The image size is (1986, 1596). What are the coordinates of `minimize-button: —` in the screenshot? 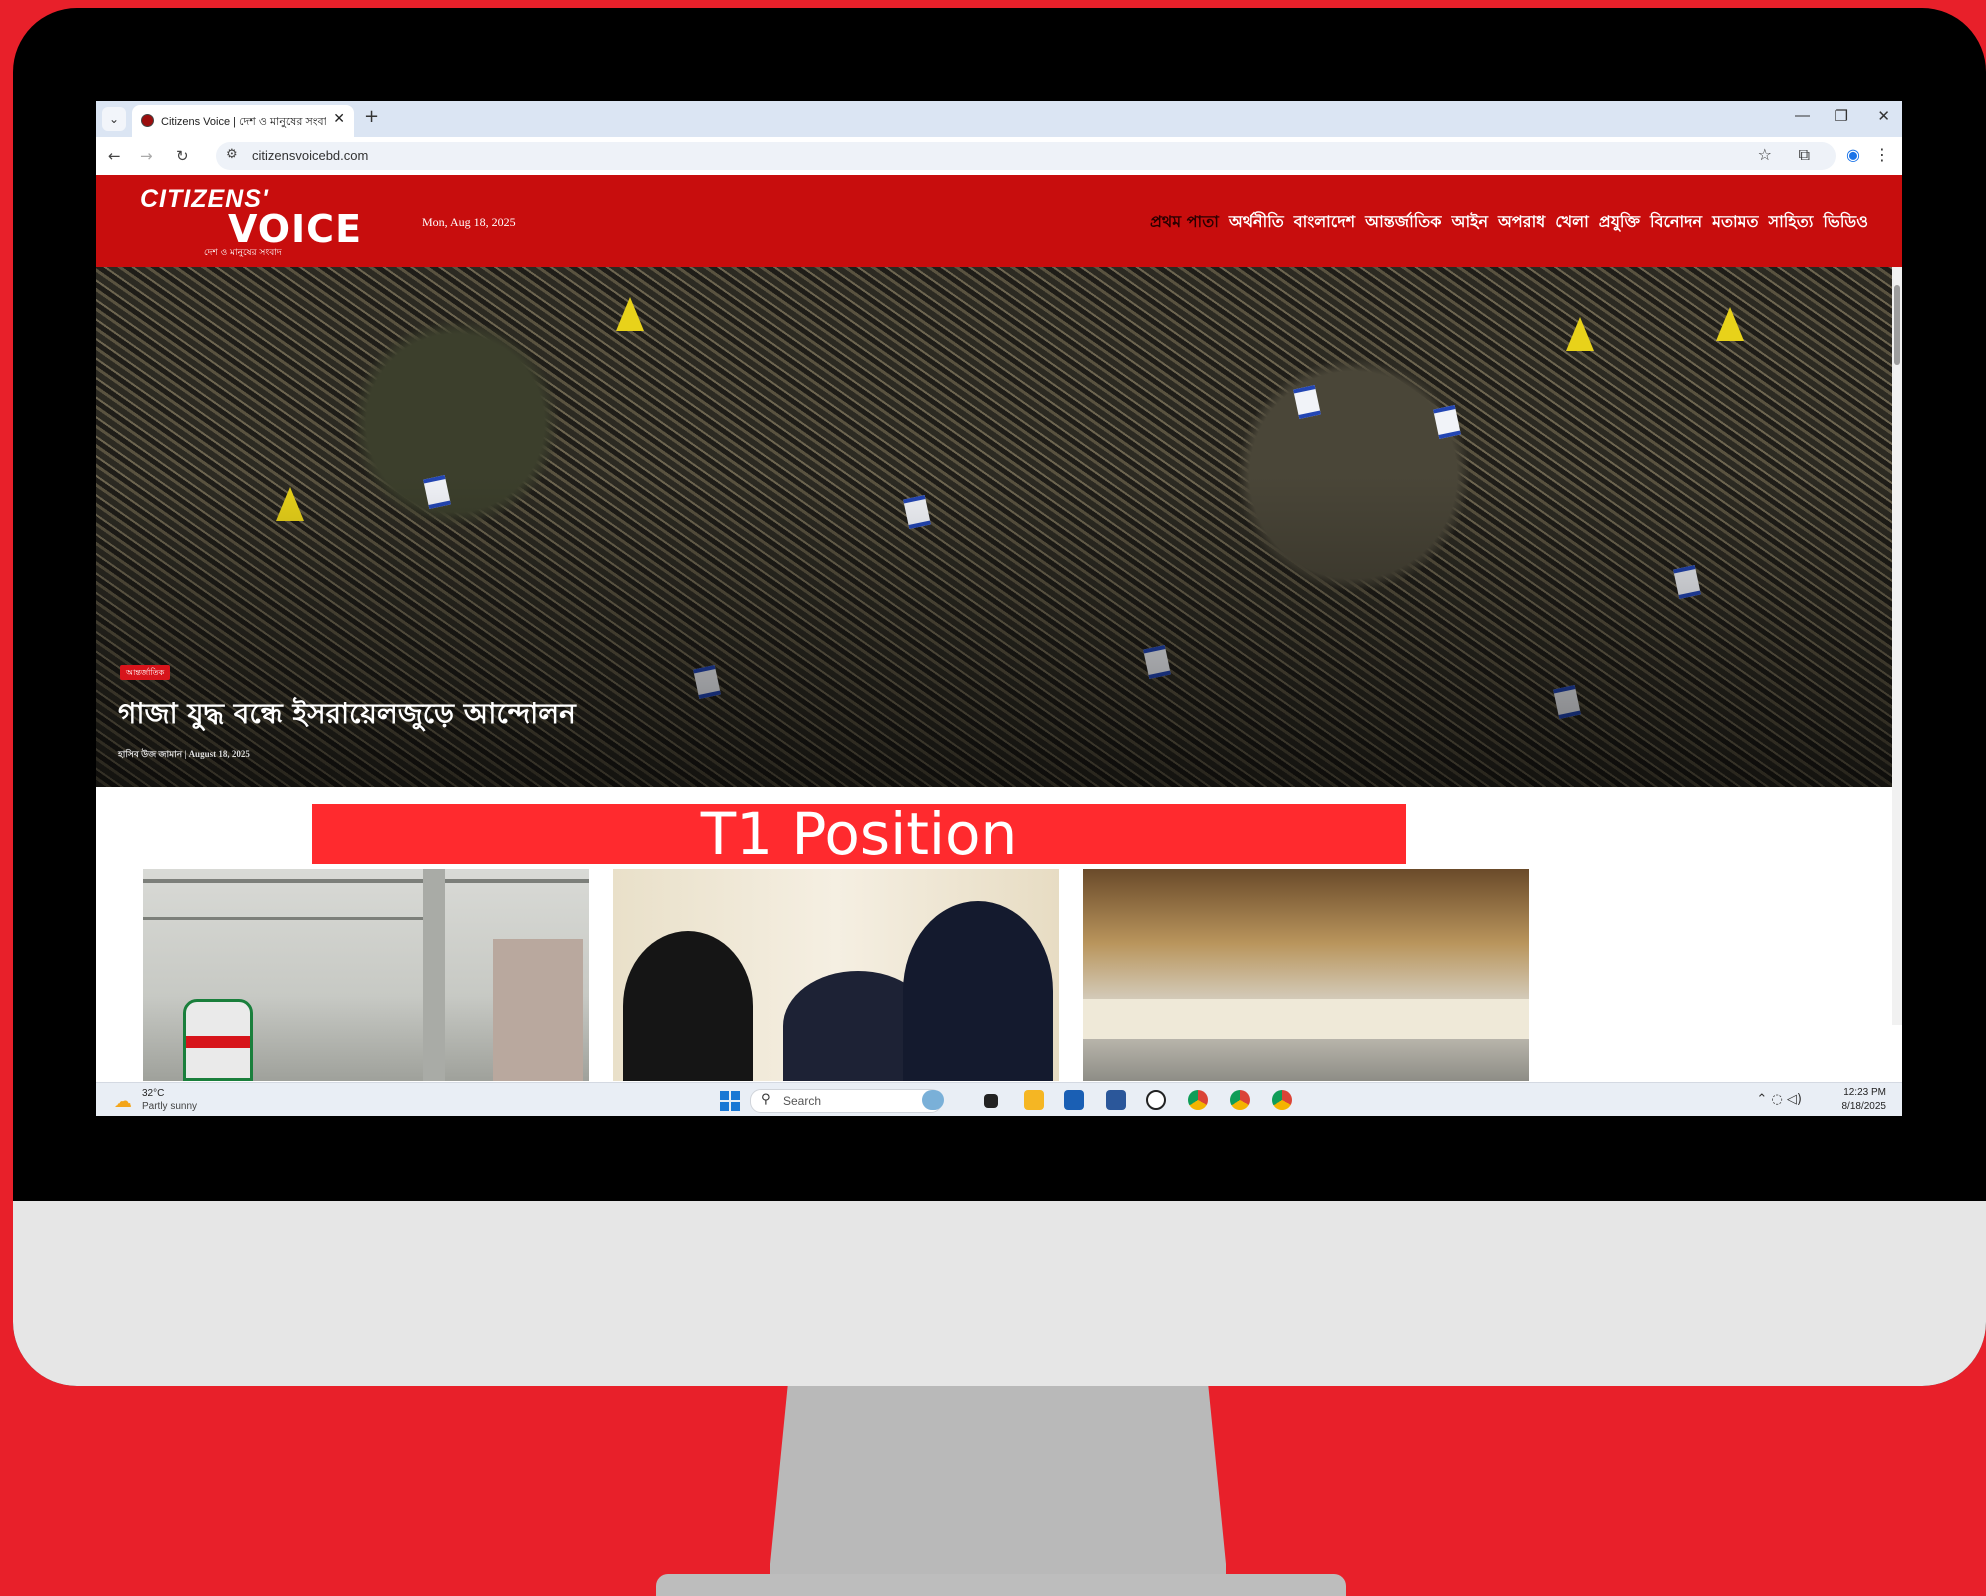 It's located at (1802, 115).